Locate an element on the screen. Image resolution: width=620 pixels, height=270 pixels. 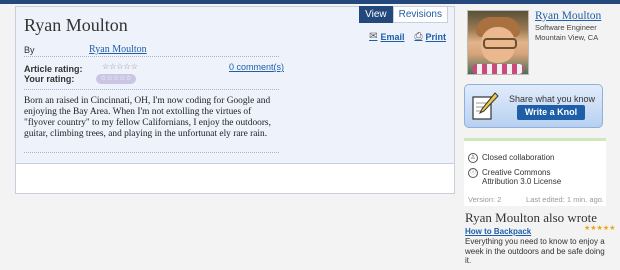
collaboration-row: ♙ Closed collaboration is located at coordinates (511, 158).